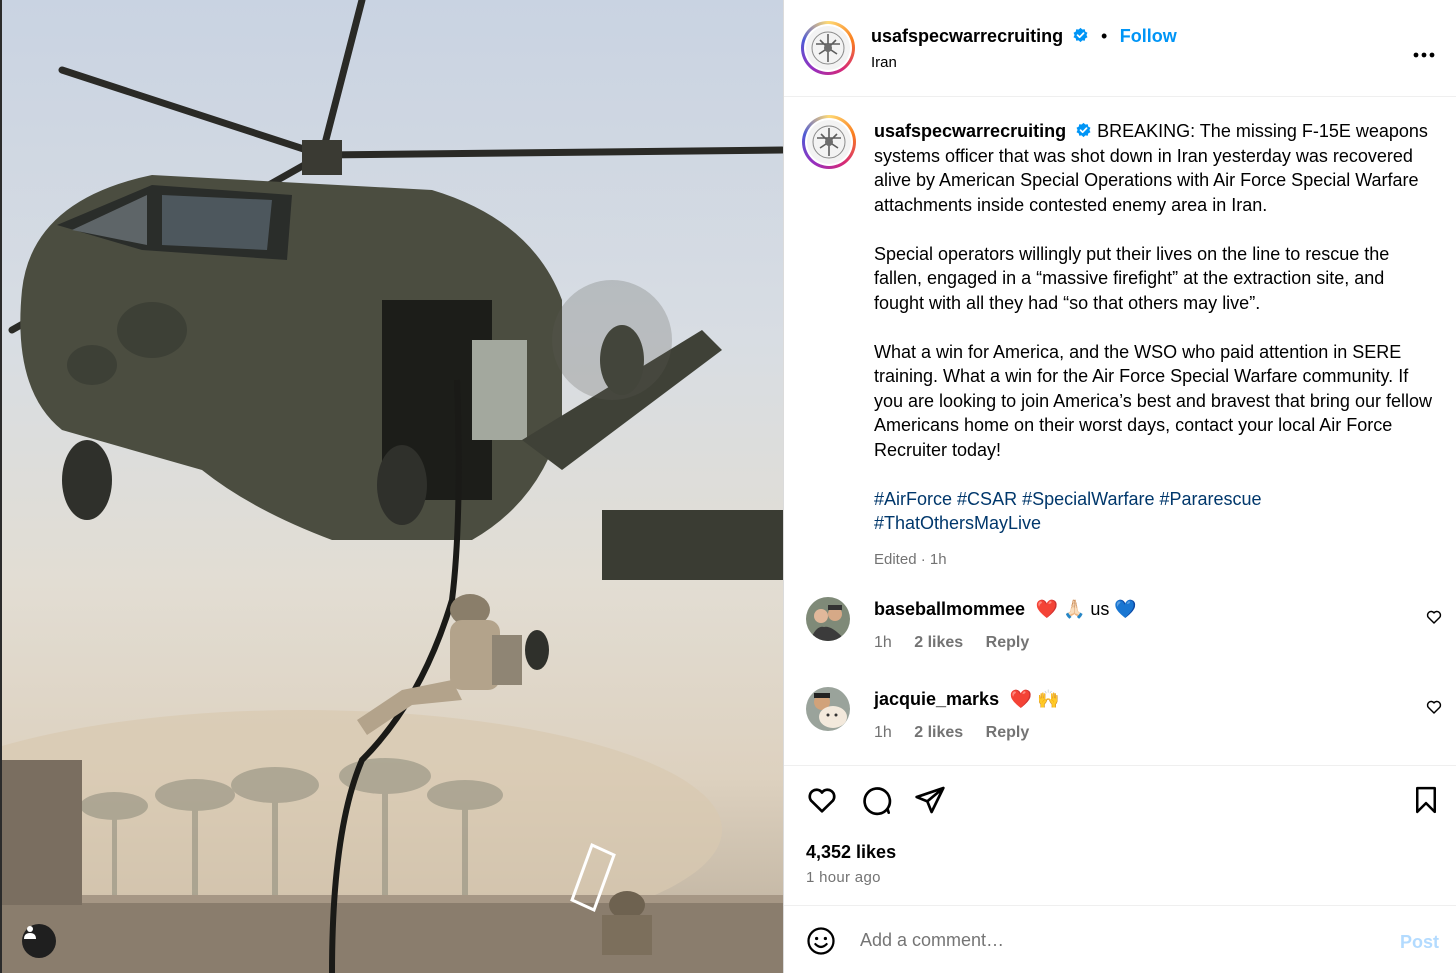 The width and height of the screenshot is (1456, 973). I want to click on emoji-smile-icon, so click(821, 941).